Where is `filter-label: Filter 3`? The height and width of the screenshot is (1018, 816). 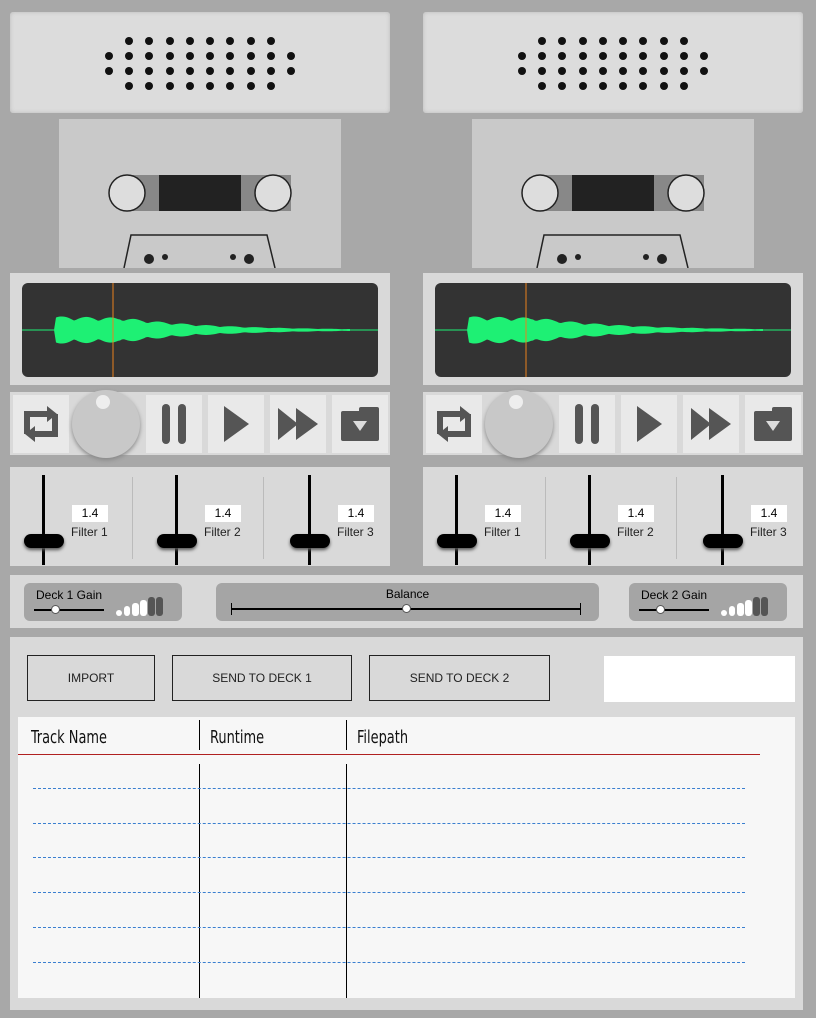 filter-label: Filter 3 is located at coordinates (768, 532).